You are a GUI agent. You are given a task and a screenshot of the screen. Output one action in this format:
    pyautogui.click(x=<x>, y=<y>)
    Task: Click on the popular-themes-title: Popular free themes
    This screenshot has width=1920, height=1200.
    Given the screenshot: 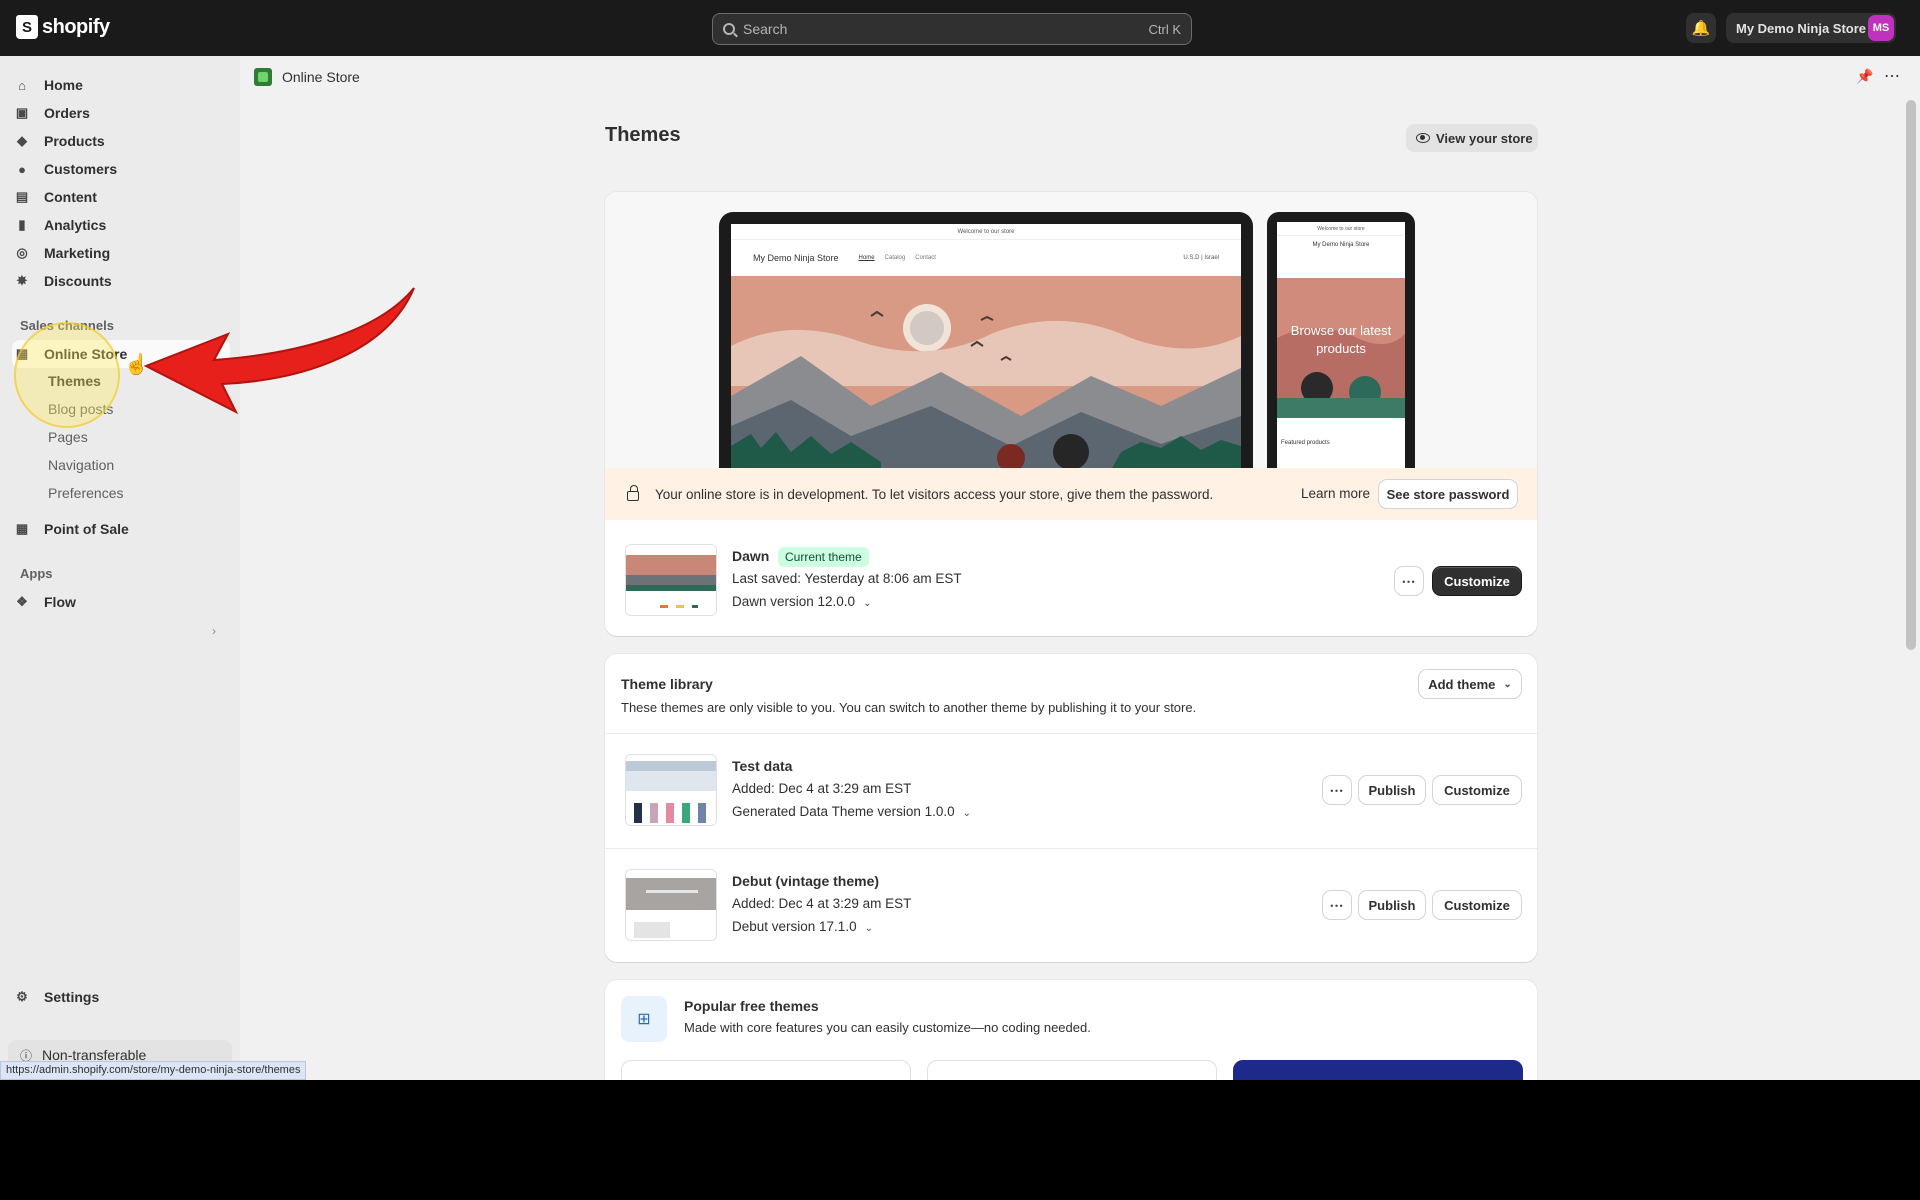 What is the action you would take?
    pyautogui.click(x=751, y=1006)
    